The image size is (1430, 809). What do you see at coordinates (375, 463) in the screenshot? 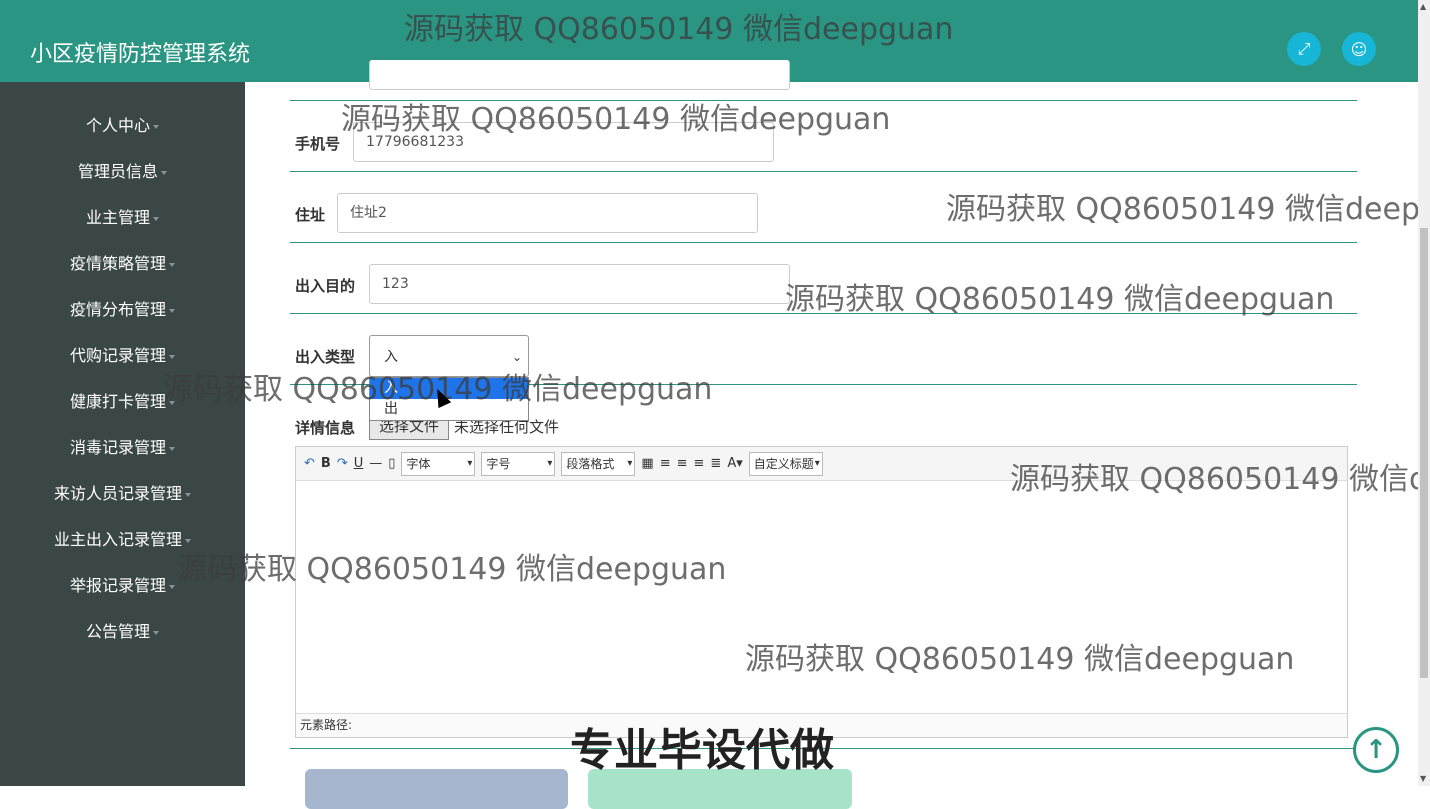
I see `horizontal-rule-icon: —` at bounding box center [375, 463].